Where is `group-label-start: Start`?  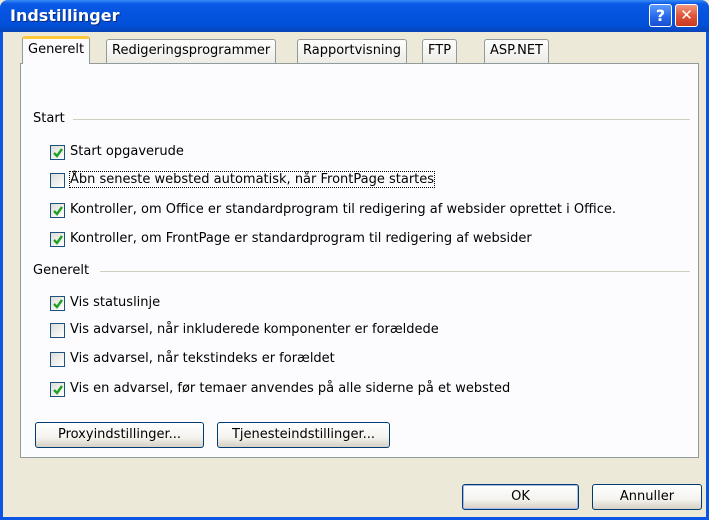
group-label-start: Start is located at coordinates (49, 118).